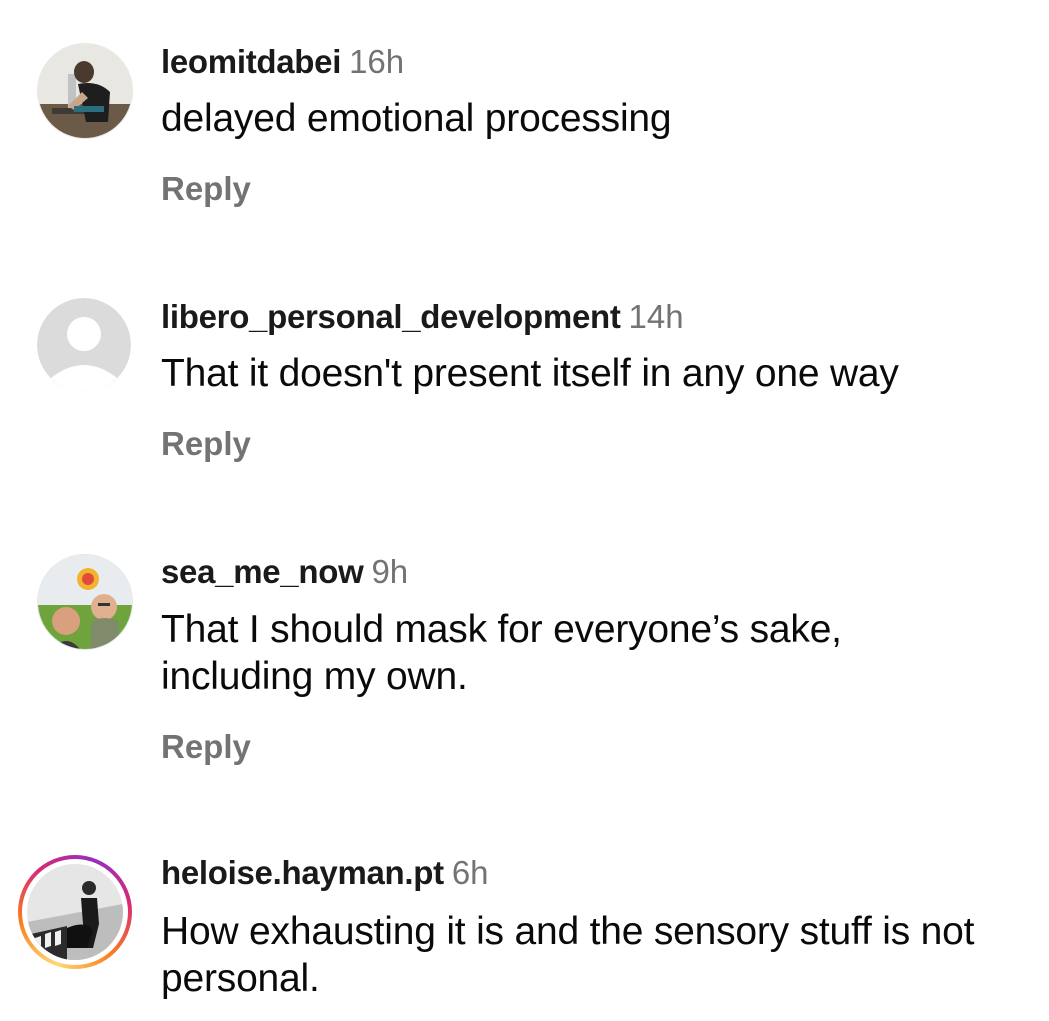  Describe the element at coordinates (251, 61) in the screenshot. I see `username: leomitdabei` at that location.